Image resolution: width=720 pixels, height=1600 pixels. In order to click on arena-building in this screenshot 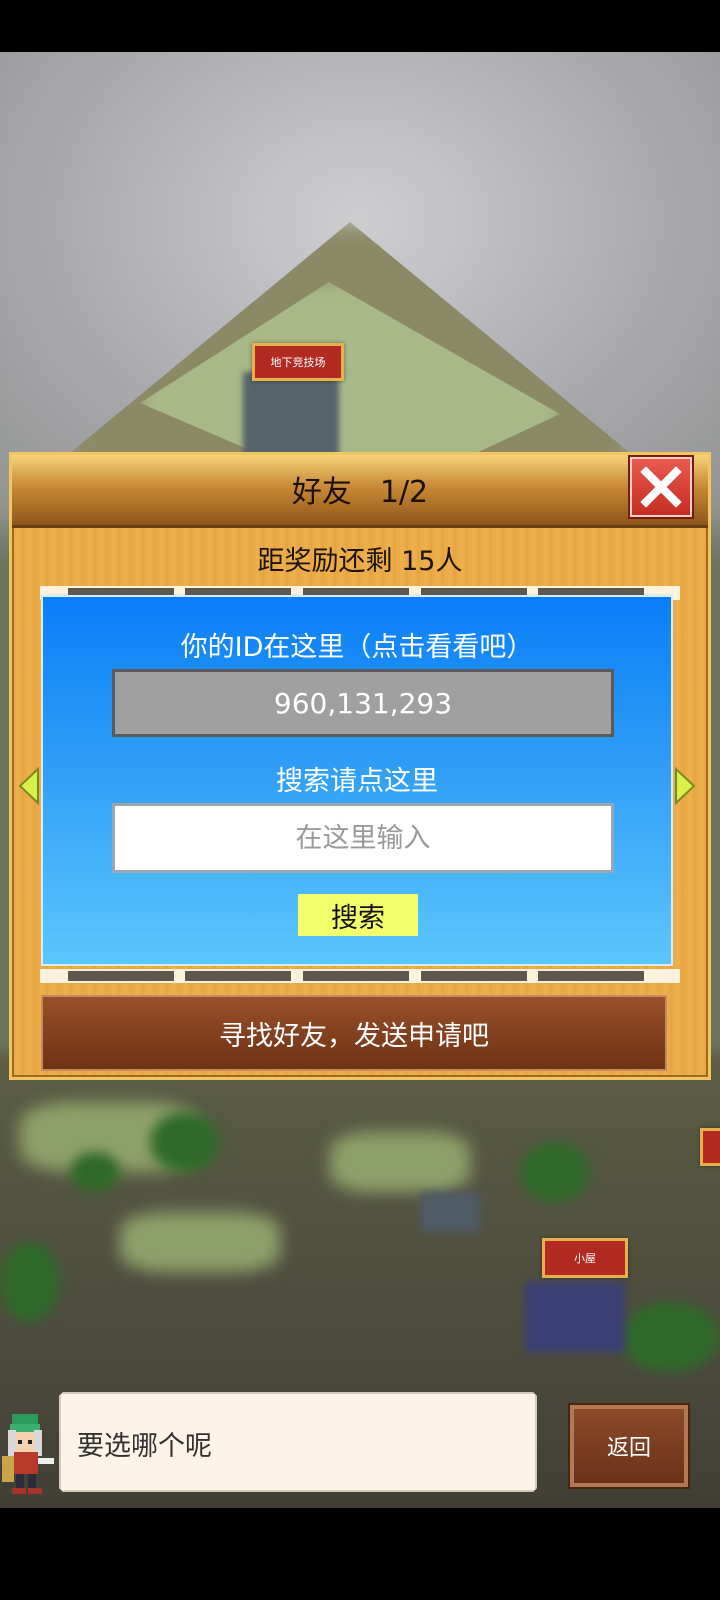, I will do `click(291, 417)`.